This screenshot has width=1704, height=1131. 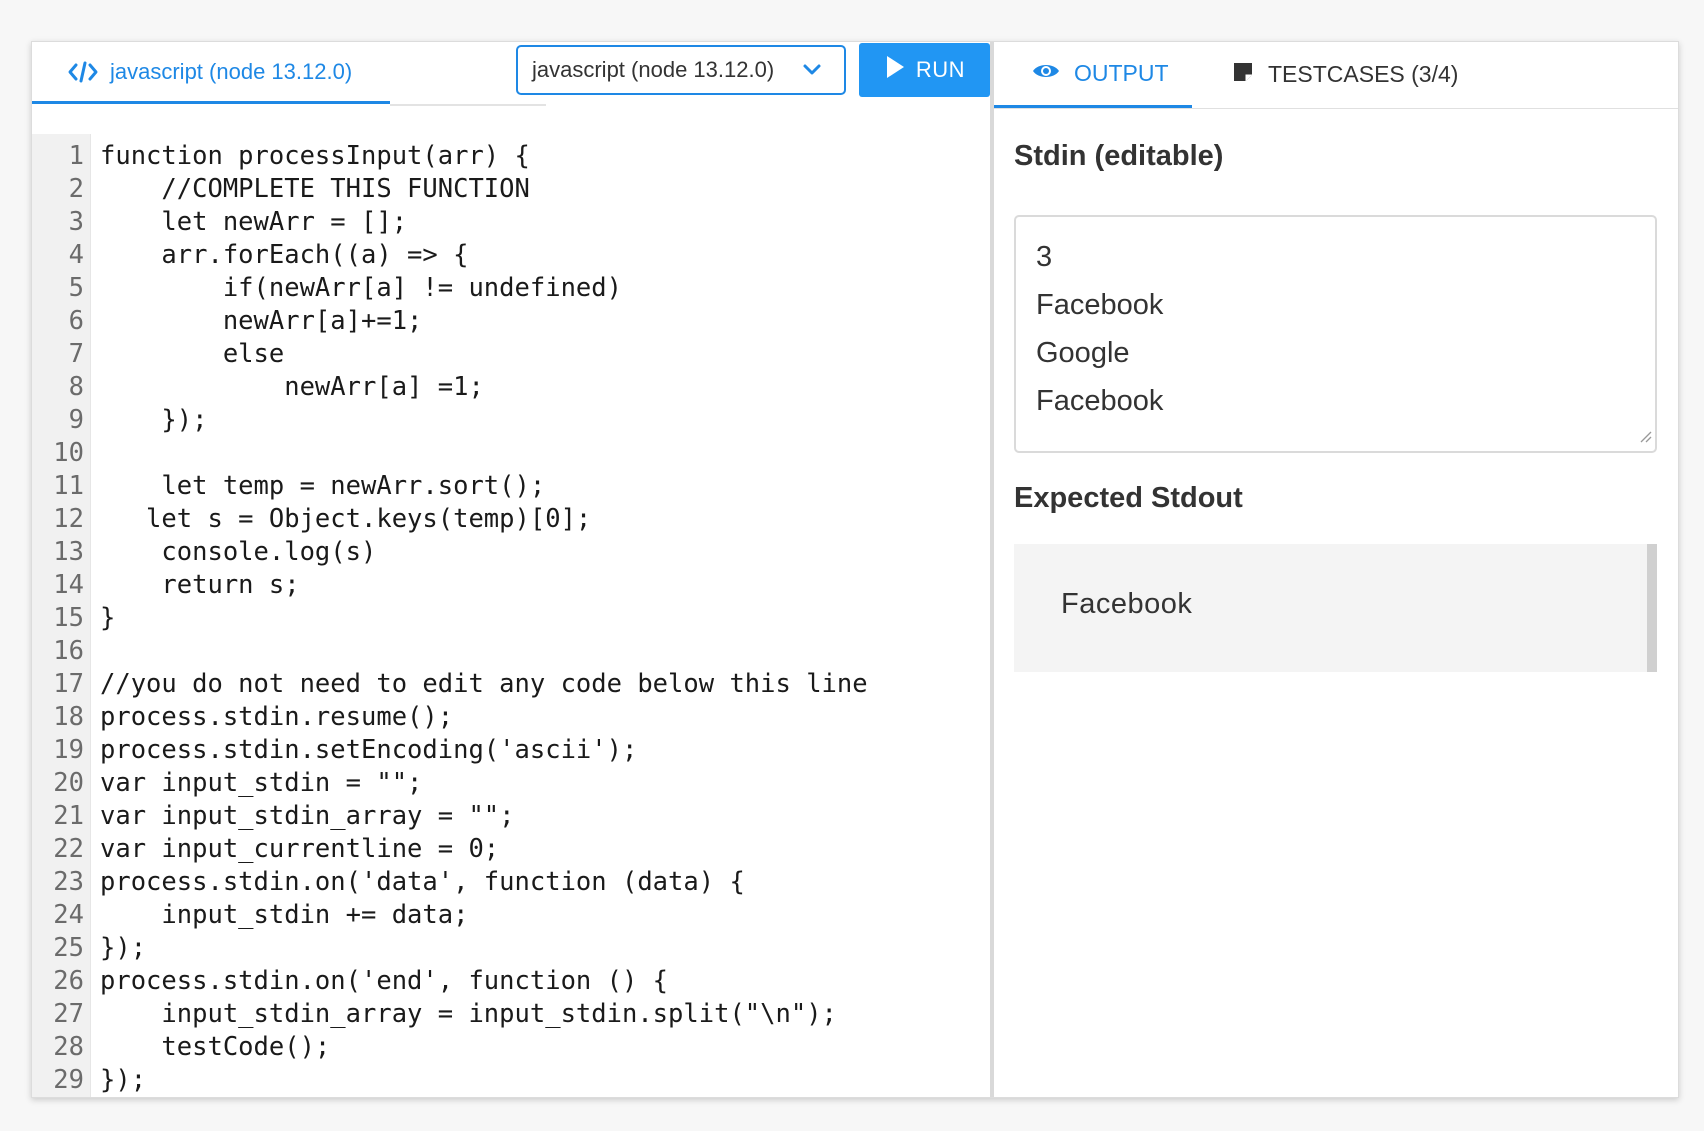 I want to click on line-number: 5, so click(x=76, y=288).